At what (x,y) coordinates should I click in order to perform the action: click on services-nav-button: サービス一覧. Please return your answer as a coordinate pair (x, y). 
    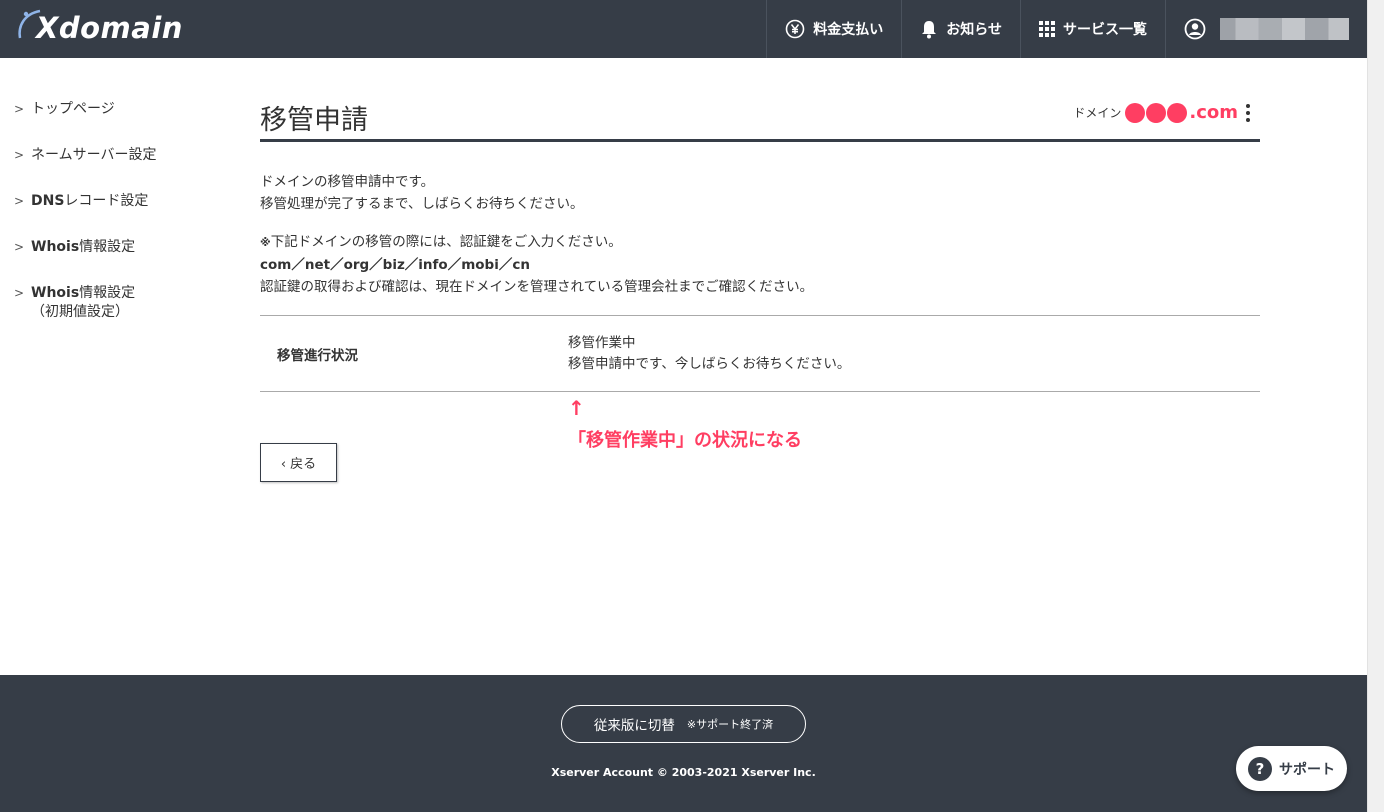
    Looking at the image, I should click on (1092, 29).